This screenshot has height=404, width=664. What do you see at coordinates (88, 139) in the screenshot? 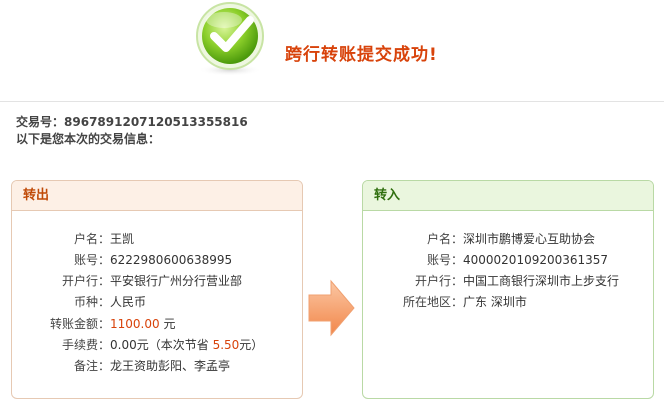
I see `transaction-info-text: 以下是您本次的交易信息：` at bounding box center [88, 139].